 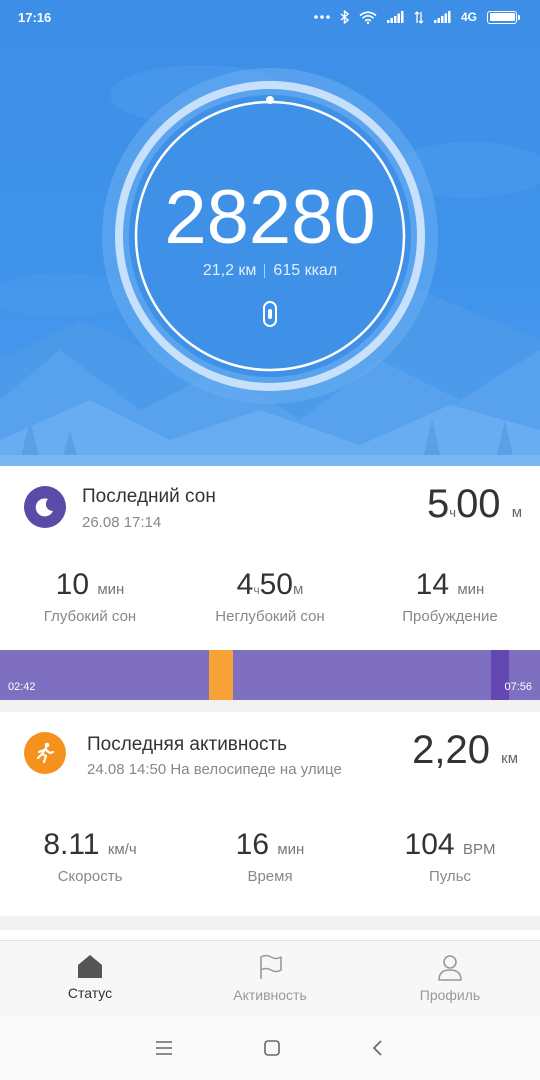 I want to click on status-bar: 17:16 4G, so click(x=270, y=17).